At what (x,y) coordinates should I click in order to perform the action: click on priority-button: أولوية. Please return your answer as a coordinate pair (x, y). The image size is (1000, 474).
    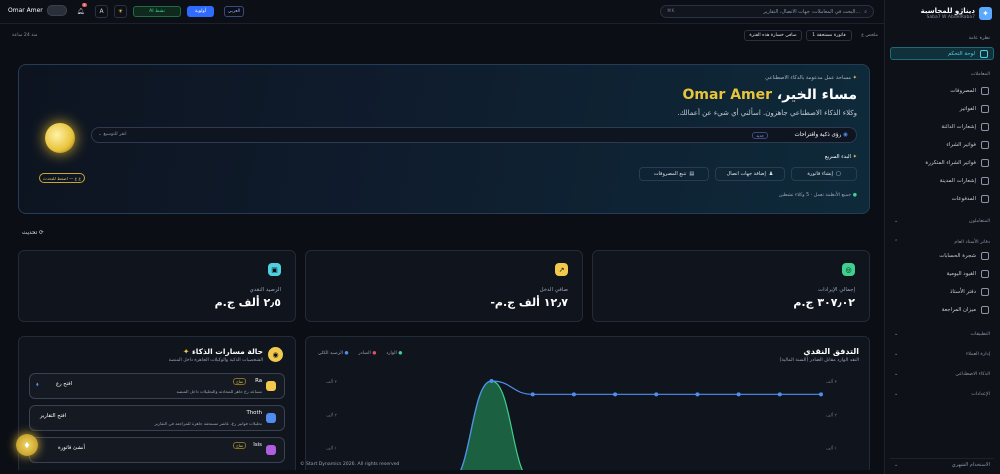
    Looking at the image, I should click on (200, 11).